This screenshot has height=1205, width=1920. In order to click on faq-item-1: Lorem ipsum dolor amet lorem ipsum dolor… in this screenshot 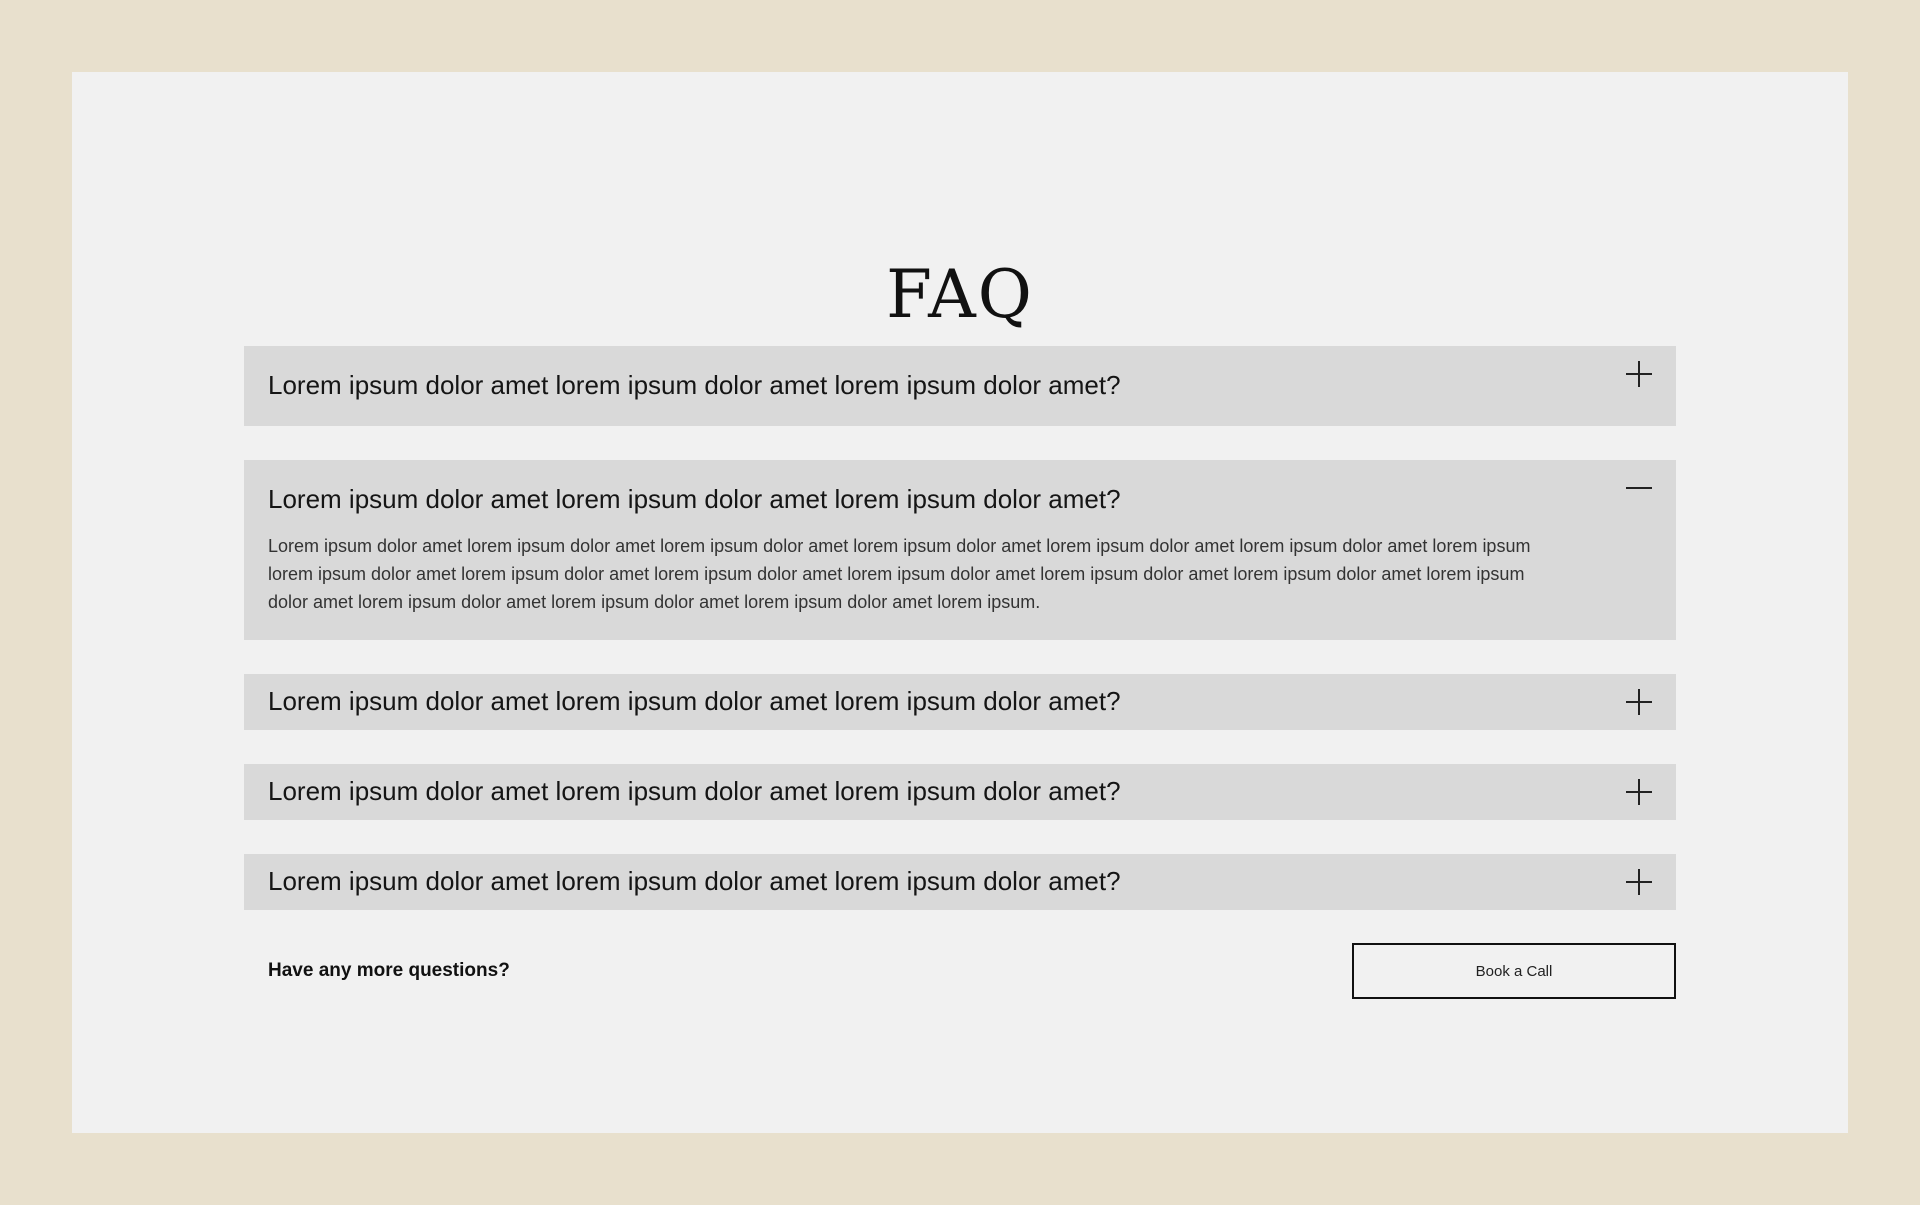, I will do `click(960, 386)`.